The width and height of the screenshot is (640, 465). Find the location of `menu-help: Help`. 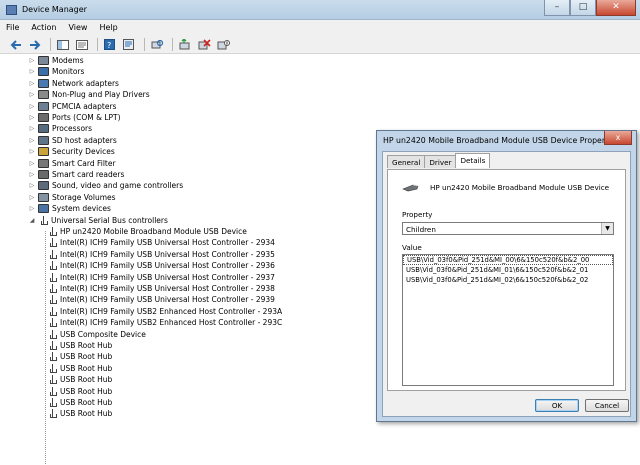

menu-help: Help is located at coordinates (108, 28).